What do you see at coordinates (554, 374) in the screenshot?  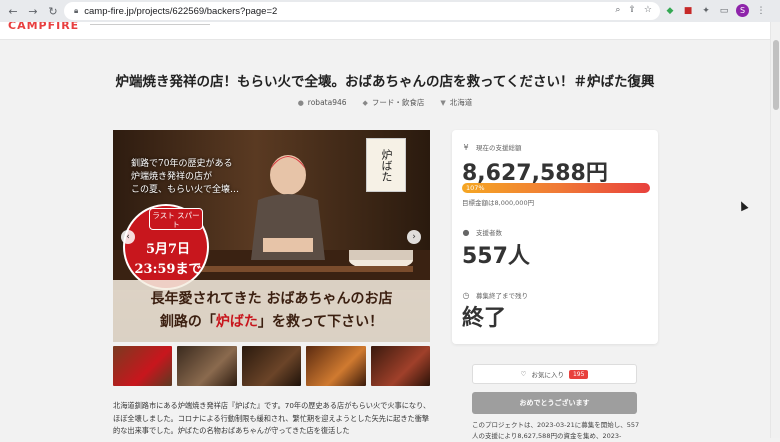 I see `favorite-button: ♡ お気に入り 195` at bounding box center [554, 374].